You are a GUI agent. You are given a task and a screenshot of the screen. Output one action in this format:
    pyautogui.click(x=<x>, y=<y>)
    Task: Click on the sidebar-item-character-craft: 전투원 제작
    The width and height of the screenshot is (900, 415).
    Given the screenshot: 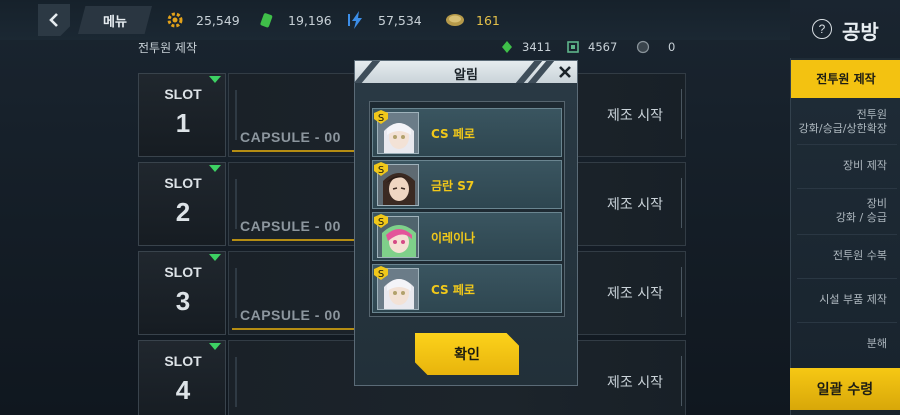 What is the action you would take?
    pyautogui.click(x=845, y=79)
    